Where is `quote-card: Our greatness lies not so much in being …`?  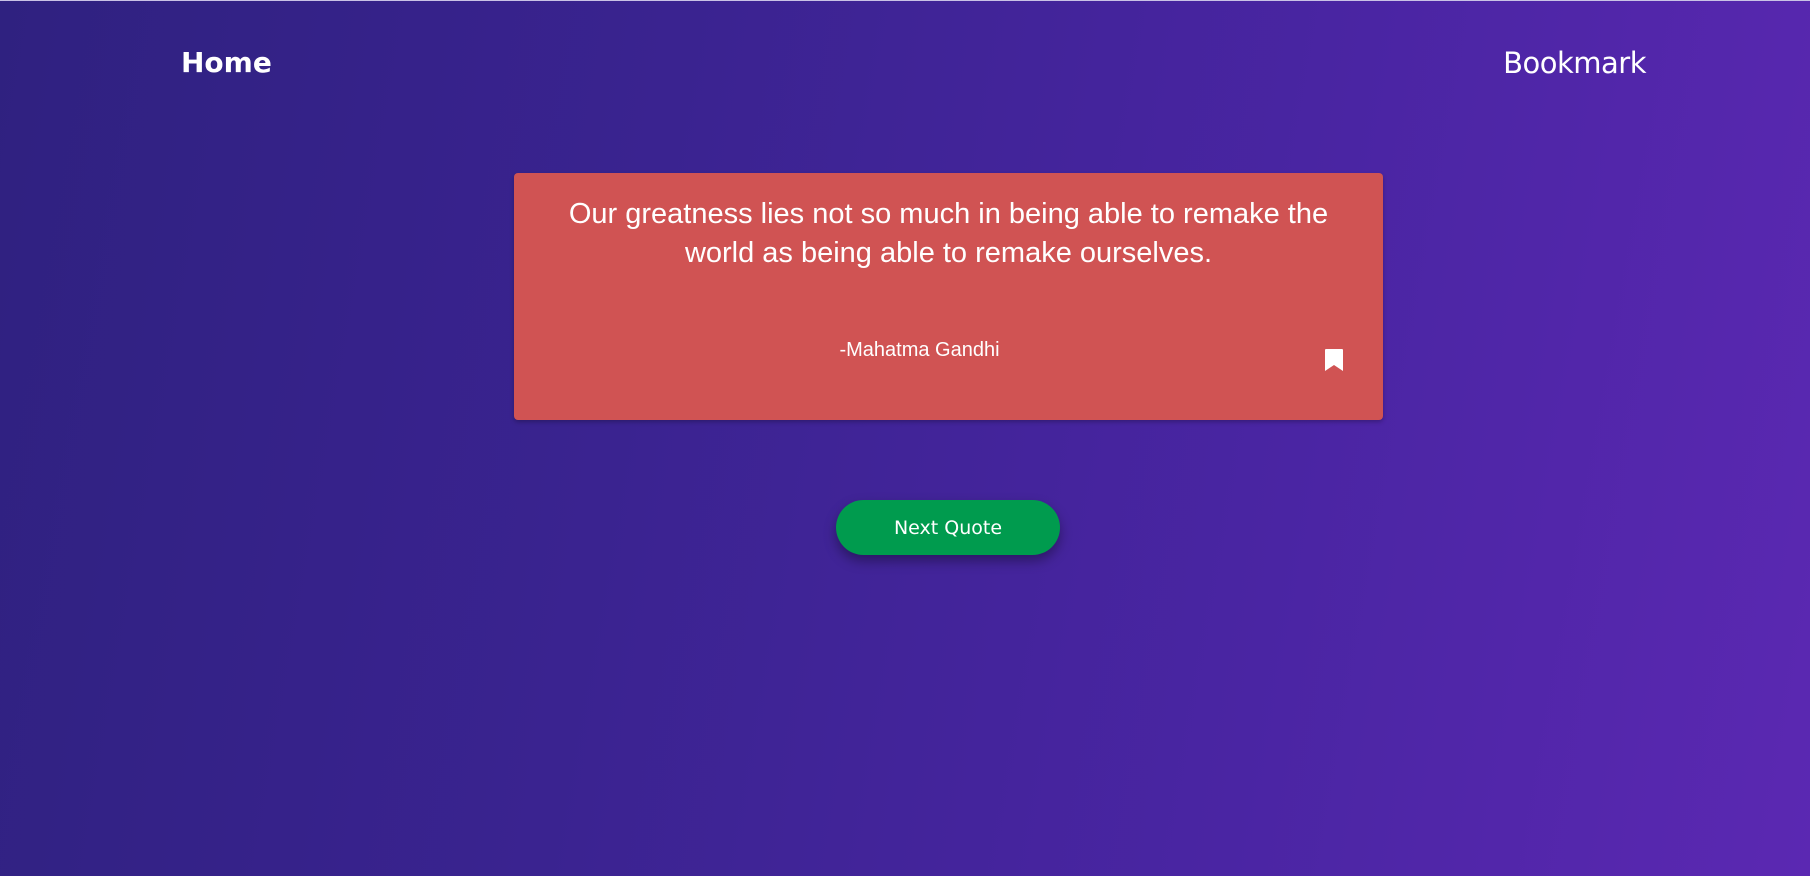 quote-card: Our greatness lies not so much in being … is located at coordinates (948, 296).